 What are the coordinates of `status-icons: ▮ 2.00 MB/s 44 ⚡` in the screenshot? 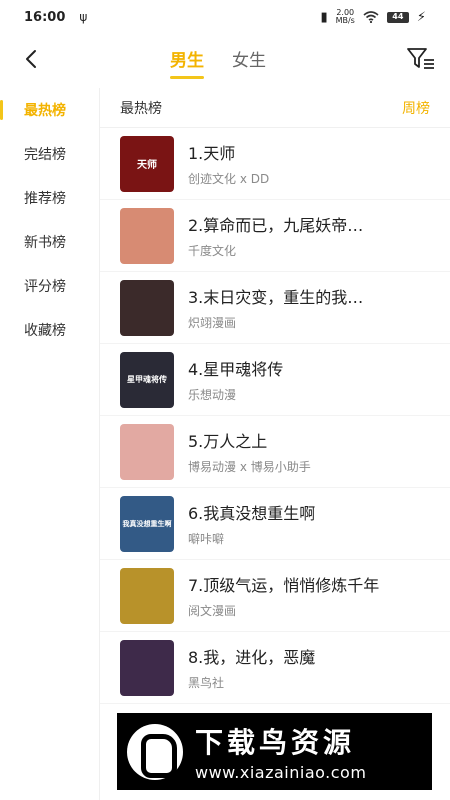 It's located at (373, 17).